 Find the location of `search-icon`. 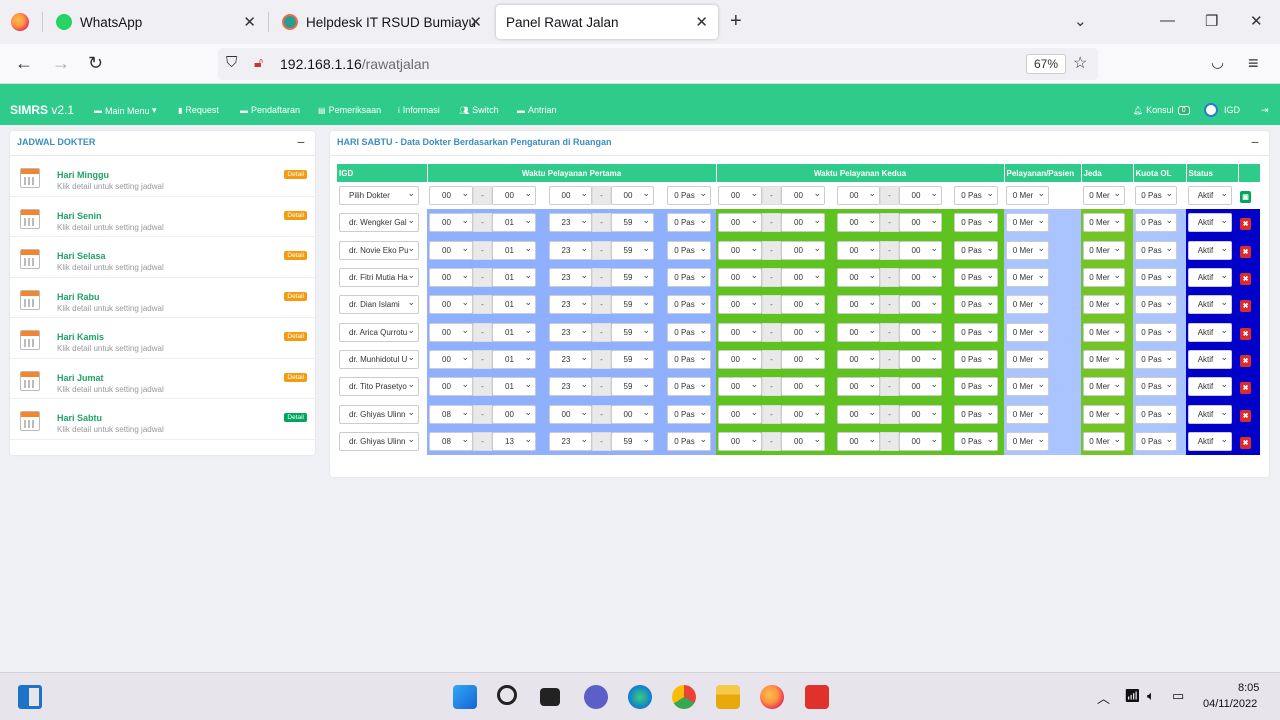

search-icon is located at coordinates (507, 695).